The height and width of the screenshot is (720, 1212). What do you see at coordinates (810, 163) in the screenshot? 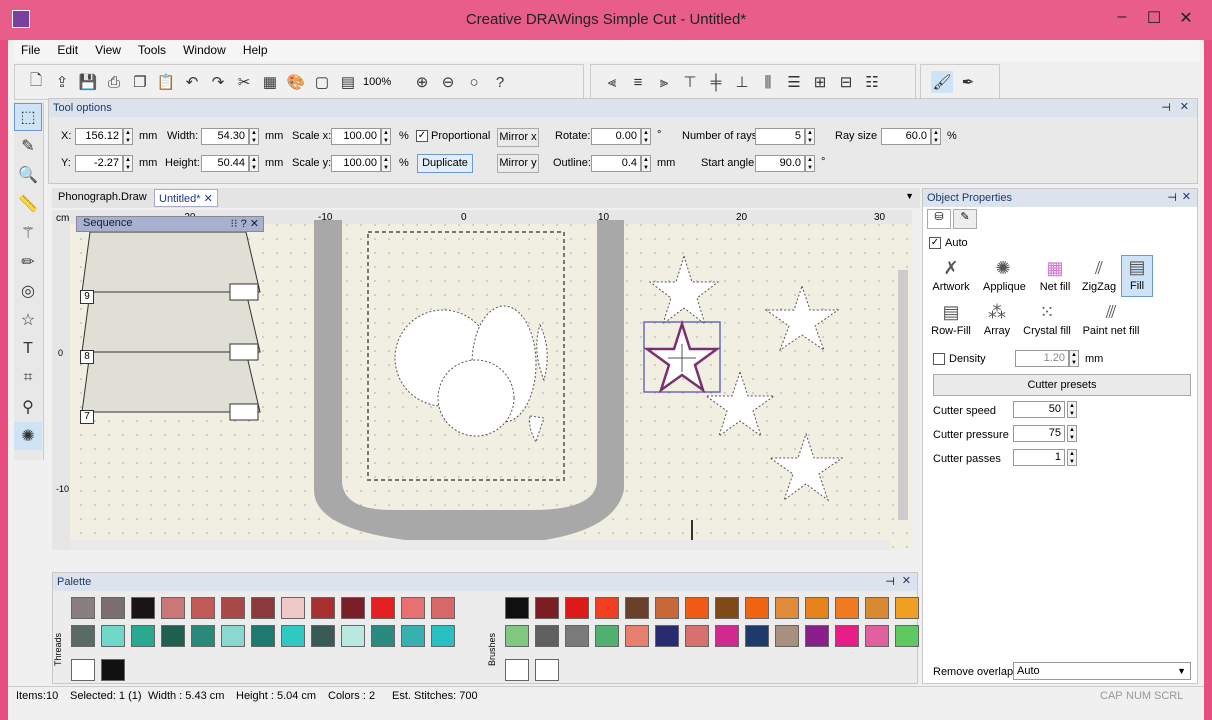
I see `start-angle-spinner: ▲ ▼` at bounding box center [810, 163].